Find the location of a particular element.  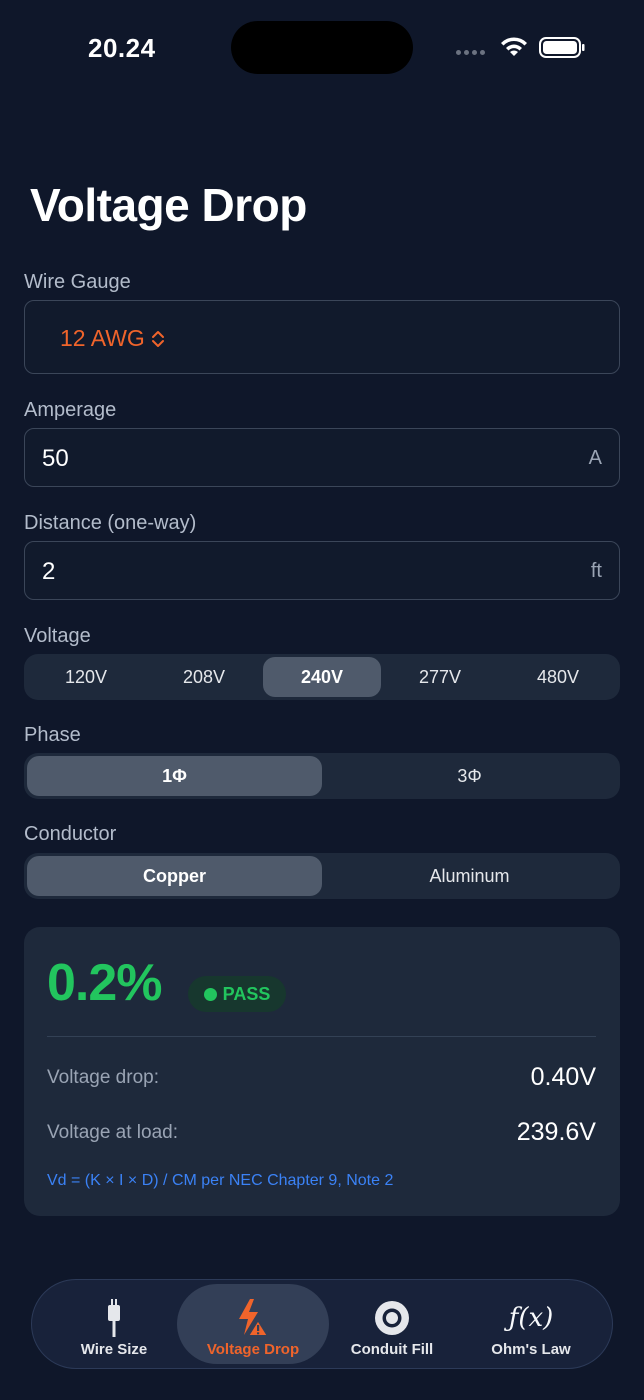

cellular-signal-icon is located at coordinates (470, 52).